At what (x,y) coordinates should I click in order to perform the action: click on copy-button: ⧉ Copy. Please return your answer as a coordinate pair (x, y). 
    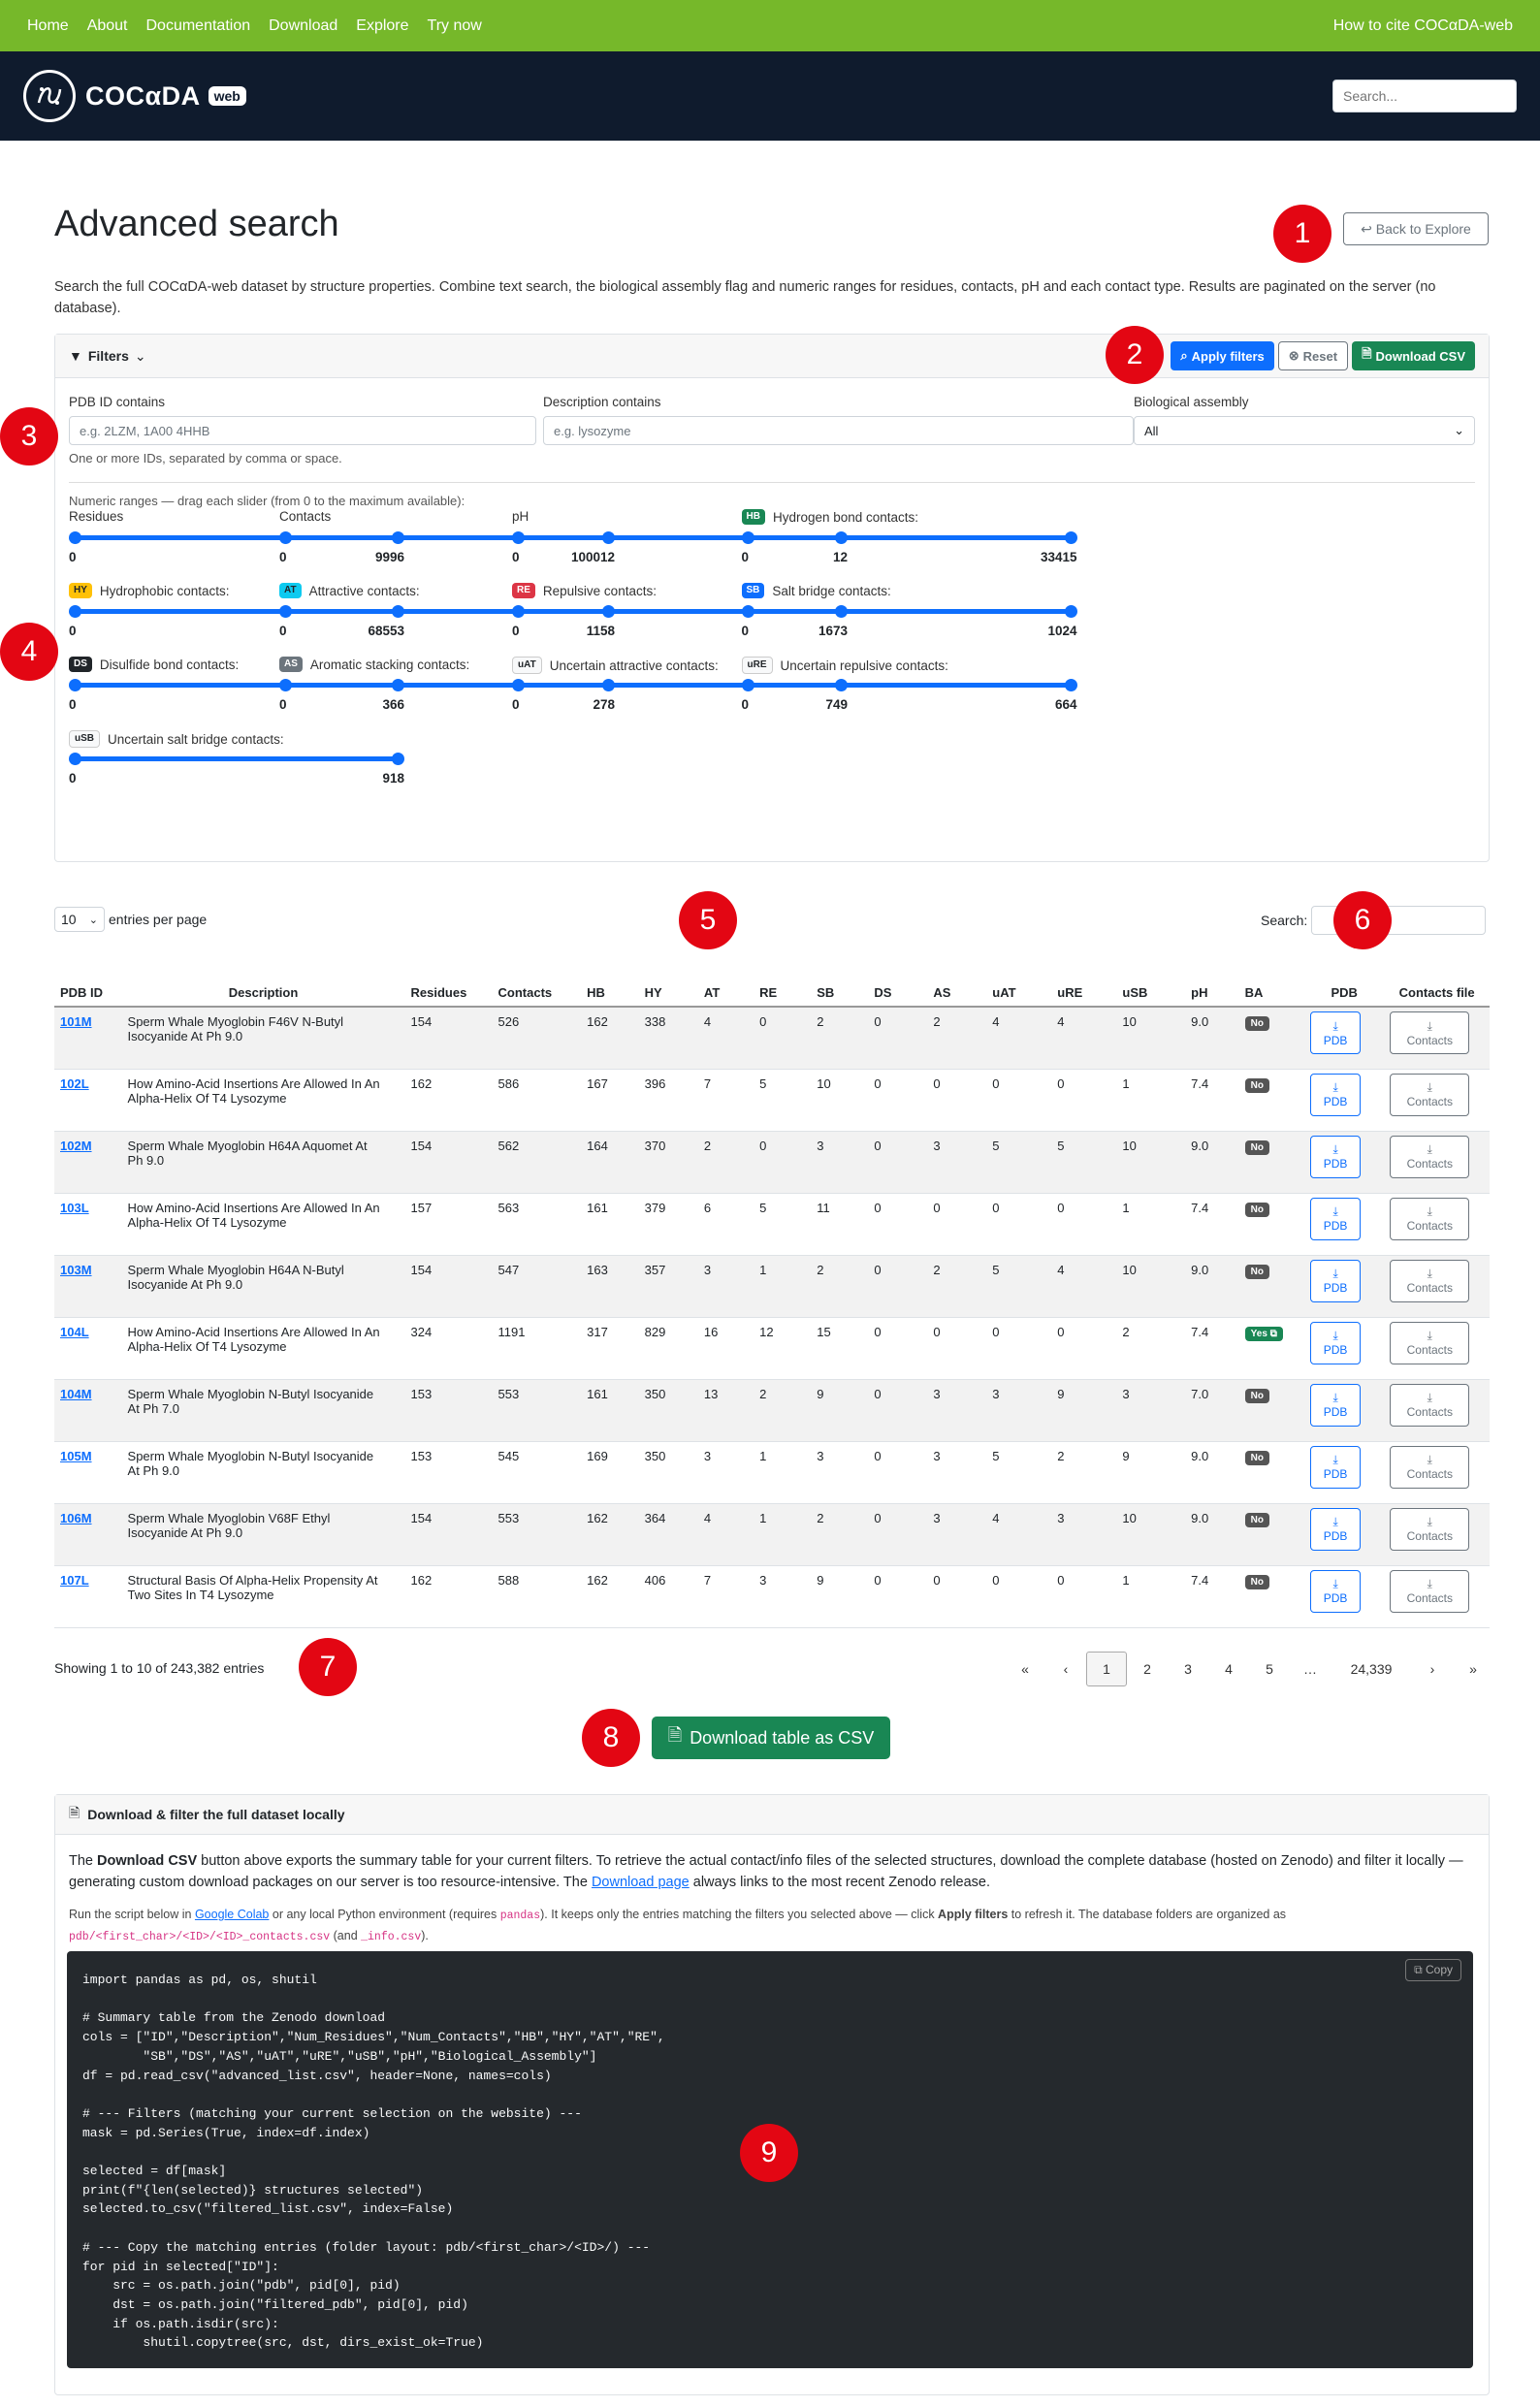
    Looking at the image, I should click on (1433, 1970).